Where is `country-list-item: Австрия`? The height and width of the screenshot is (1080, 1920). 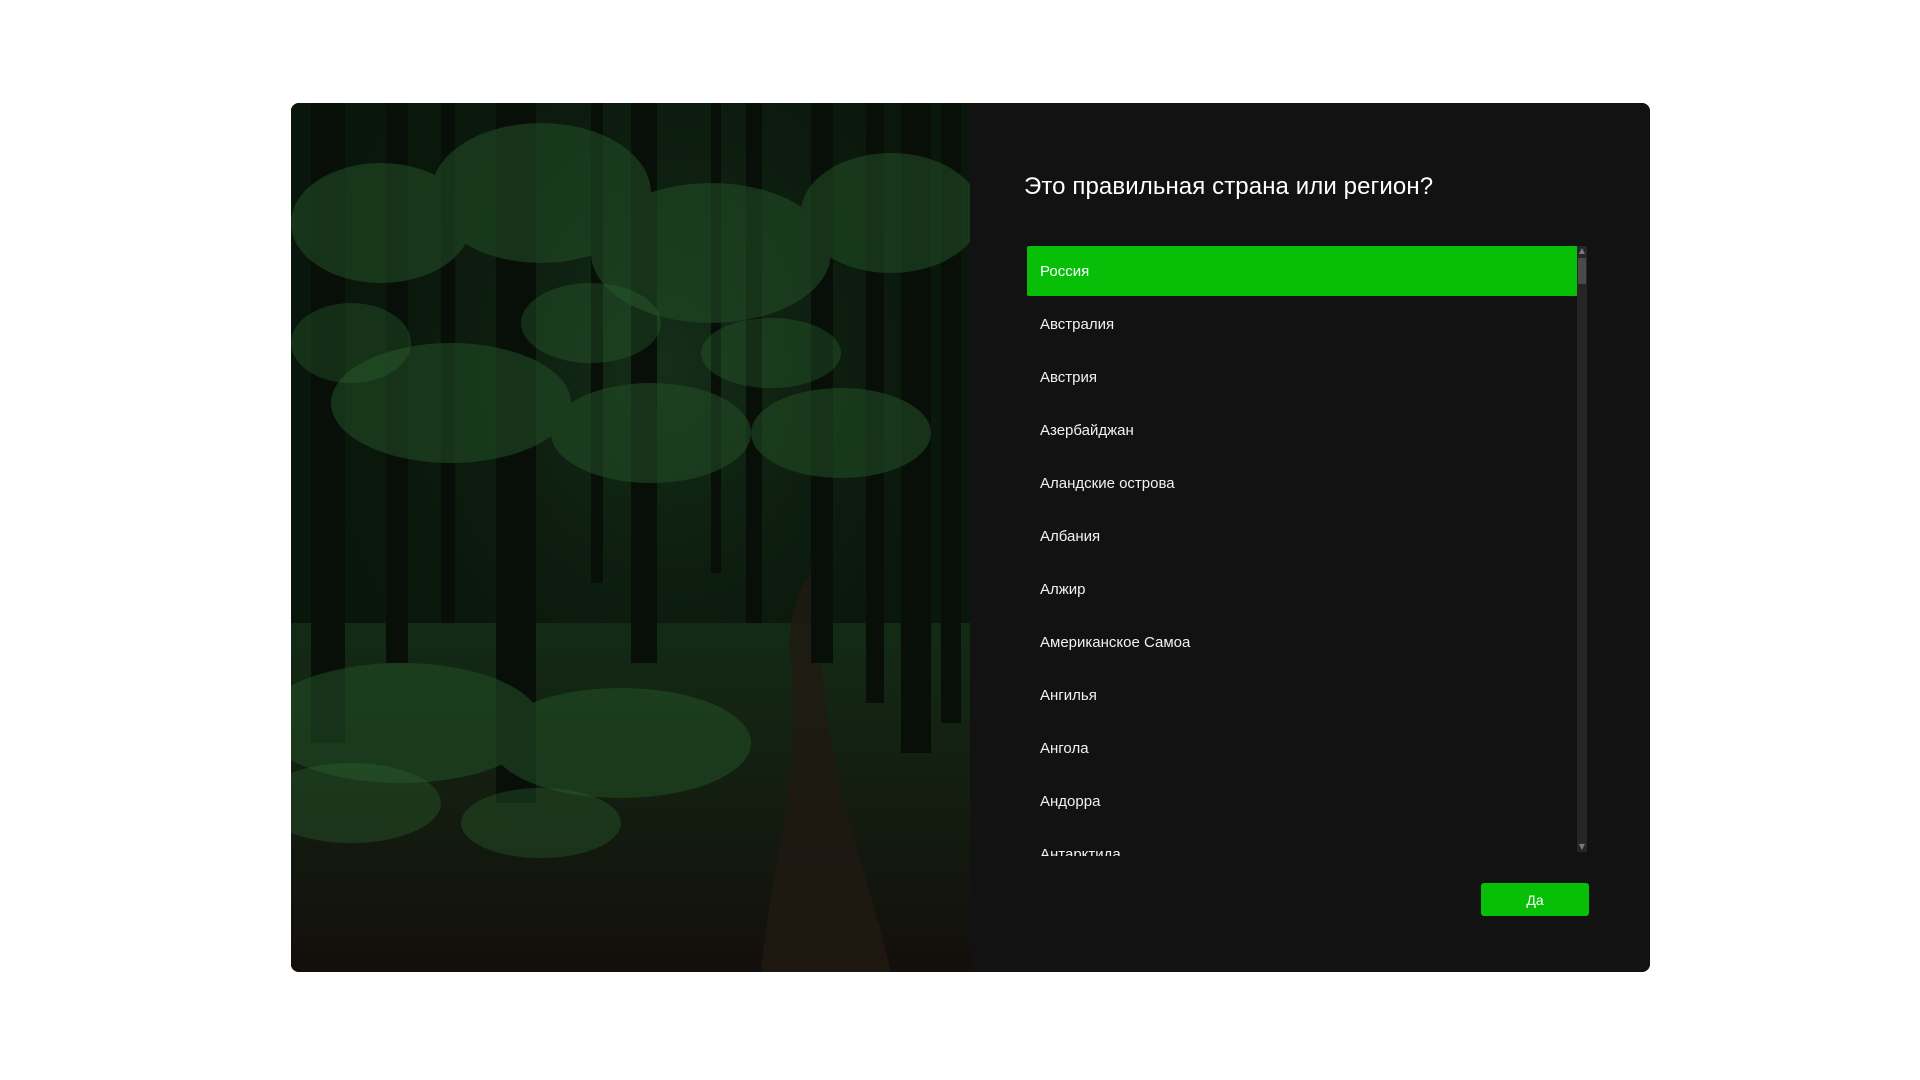
country-list-item: Австрия is located at coordinates (1302, 377).